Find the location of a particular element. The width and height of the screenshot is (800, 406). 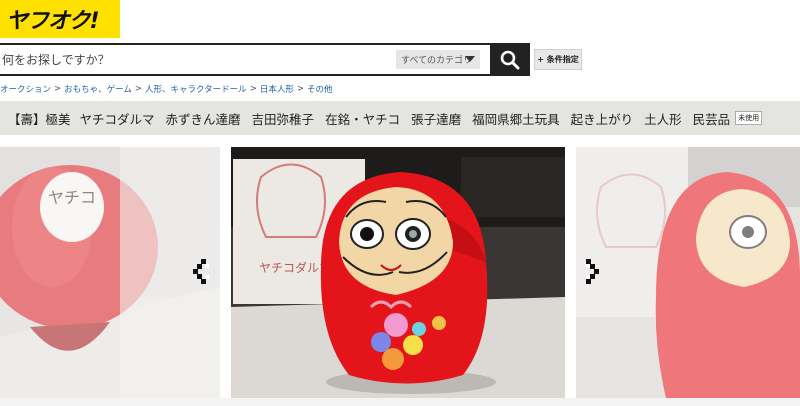

search-icon is located at coordinates (510, 59).